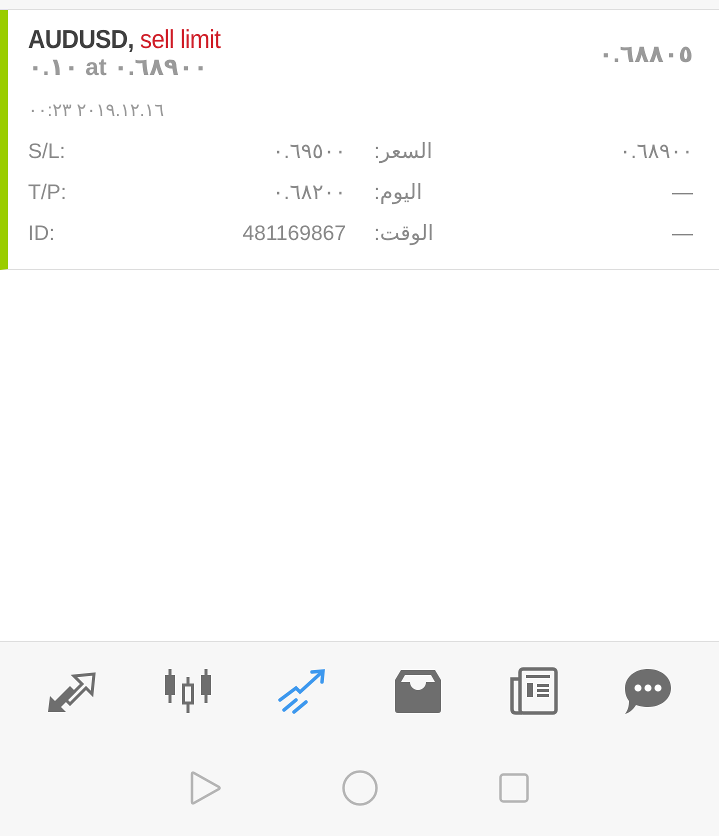 This screenshot has height=836, width=719. Describe the element at coordinates (118, 68) in the screenshot. I see `order-volume: ٠.١٠ at ٠.٦٨٩٠٠` at that location.